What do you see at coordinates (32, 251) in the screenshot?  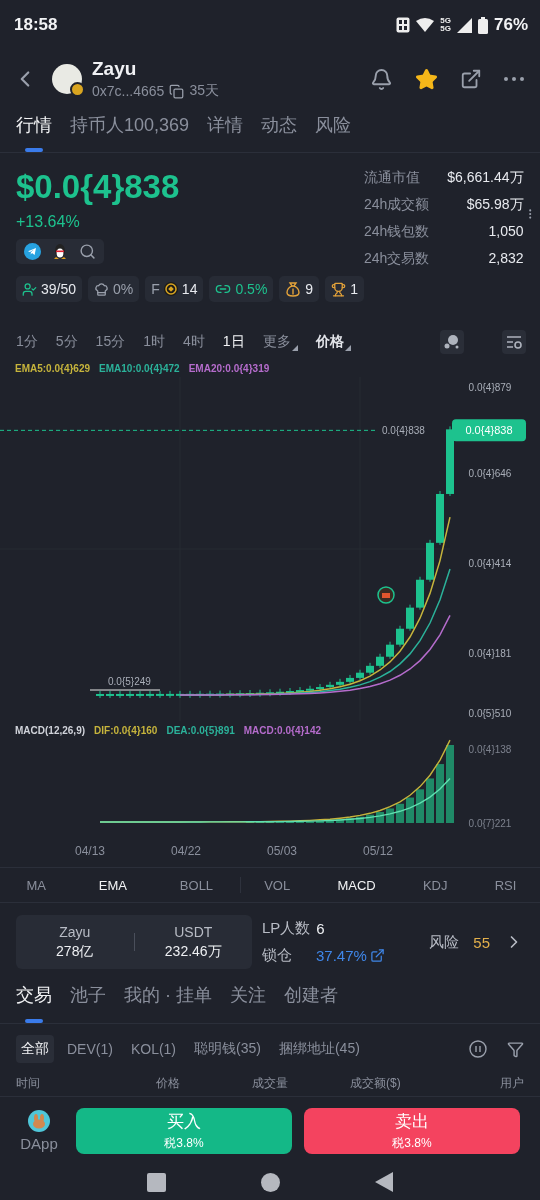 I see `telegram-icon` at bounding box center [32, 251].